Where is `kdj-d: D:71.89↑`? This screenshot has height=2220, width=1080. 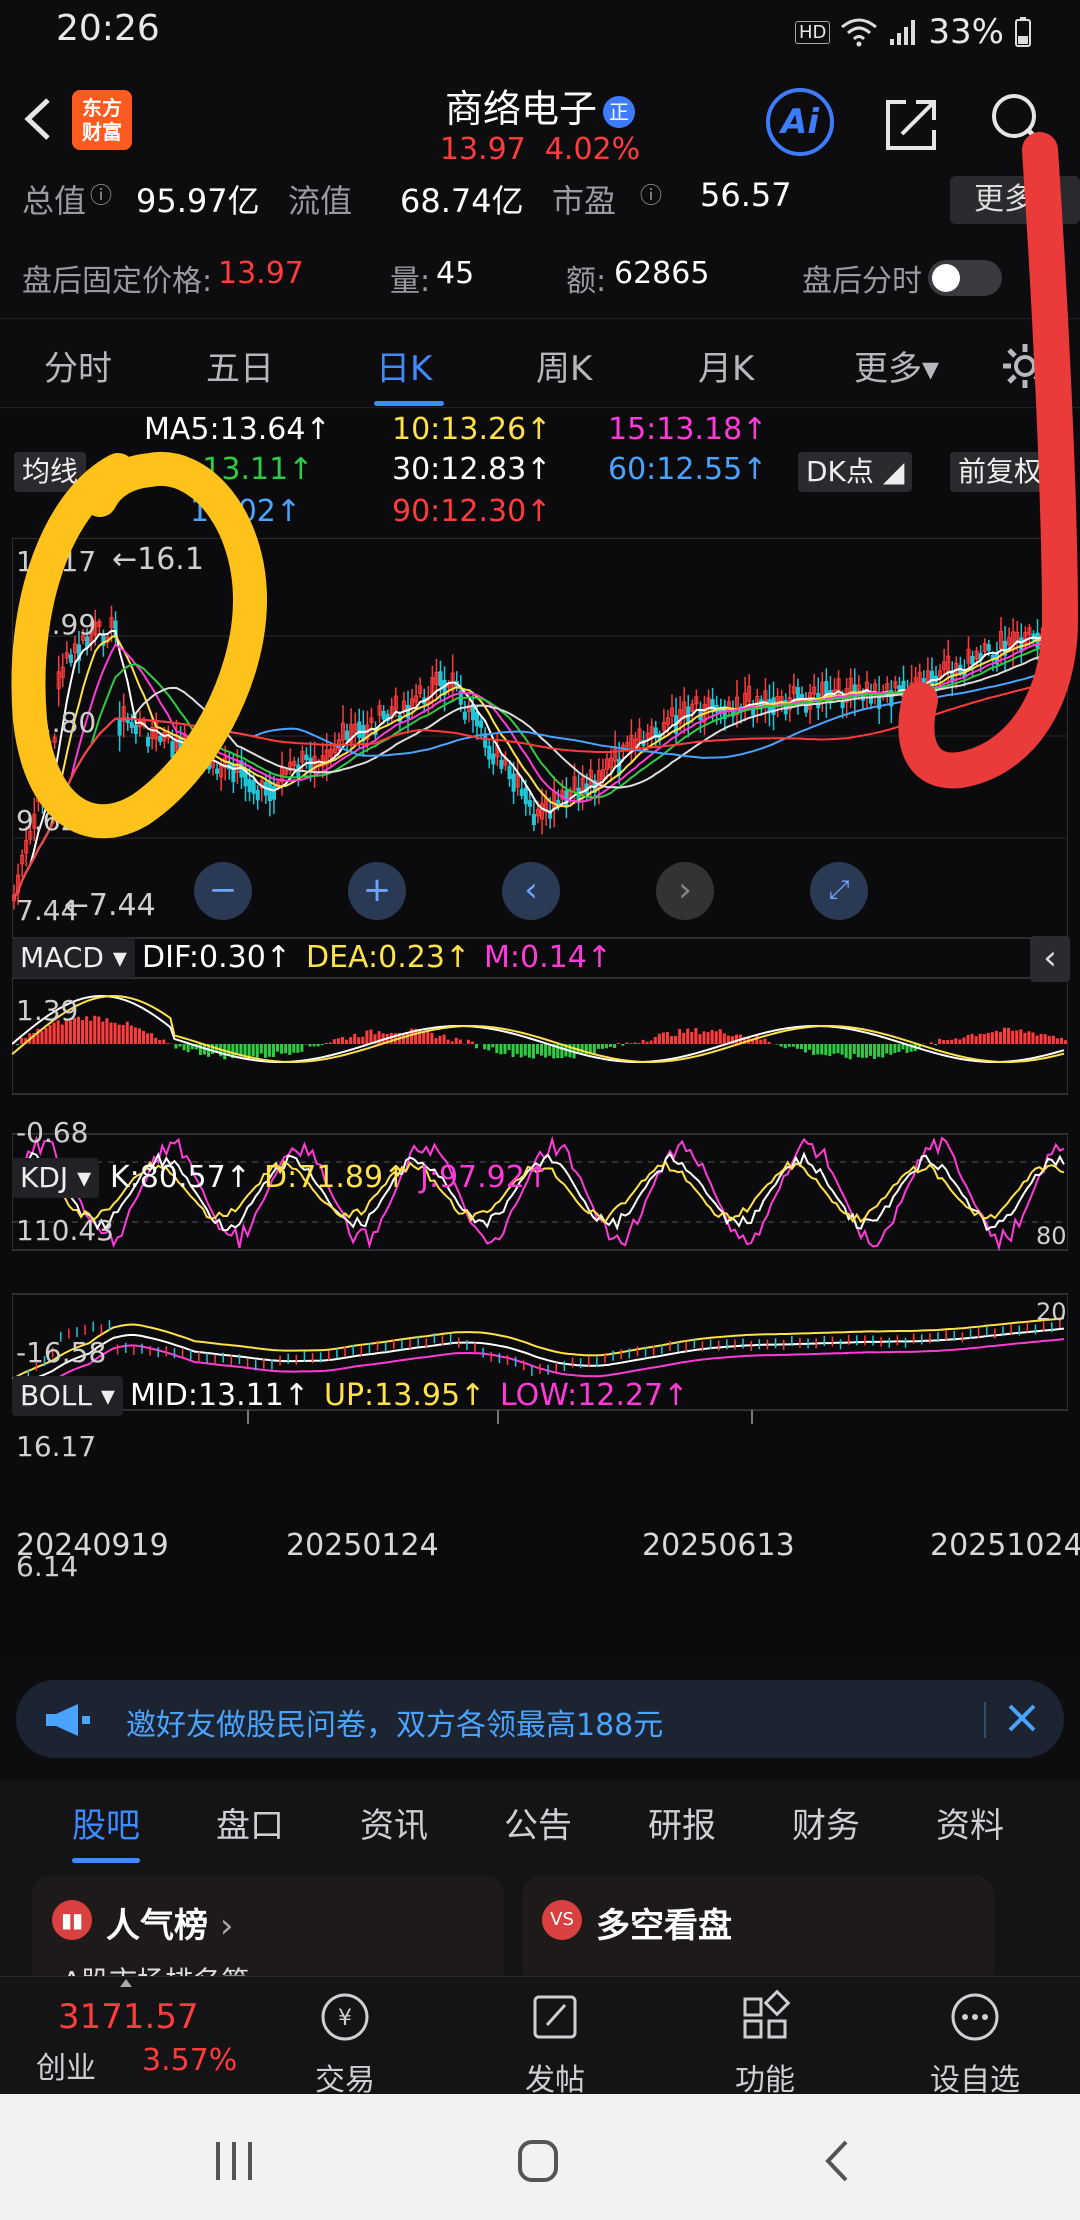
kdj-d: D:71.89↑ is located at coordinates (336, 1177).